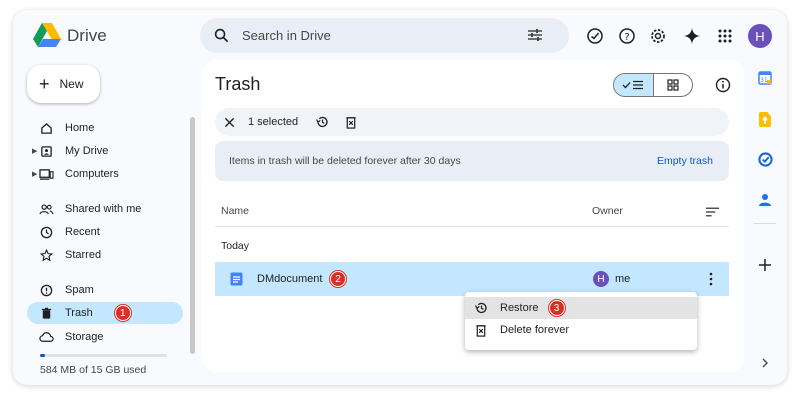 This screenshot has height=395, width=800. I want to click on group-label: Today, so click(235, 246).